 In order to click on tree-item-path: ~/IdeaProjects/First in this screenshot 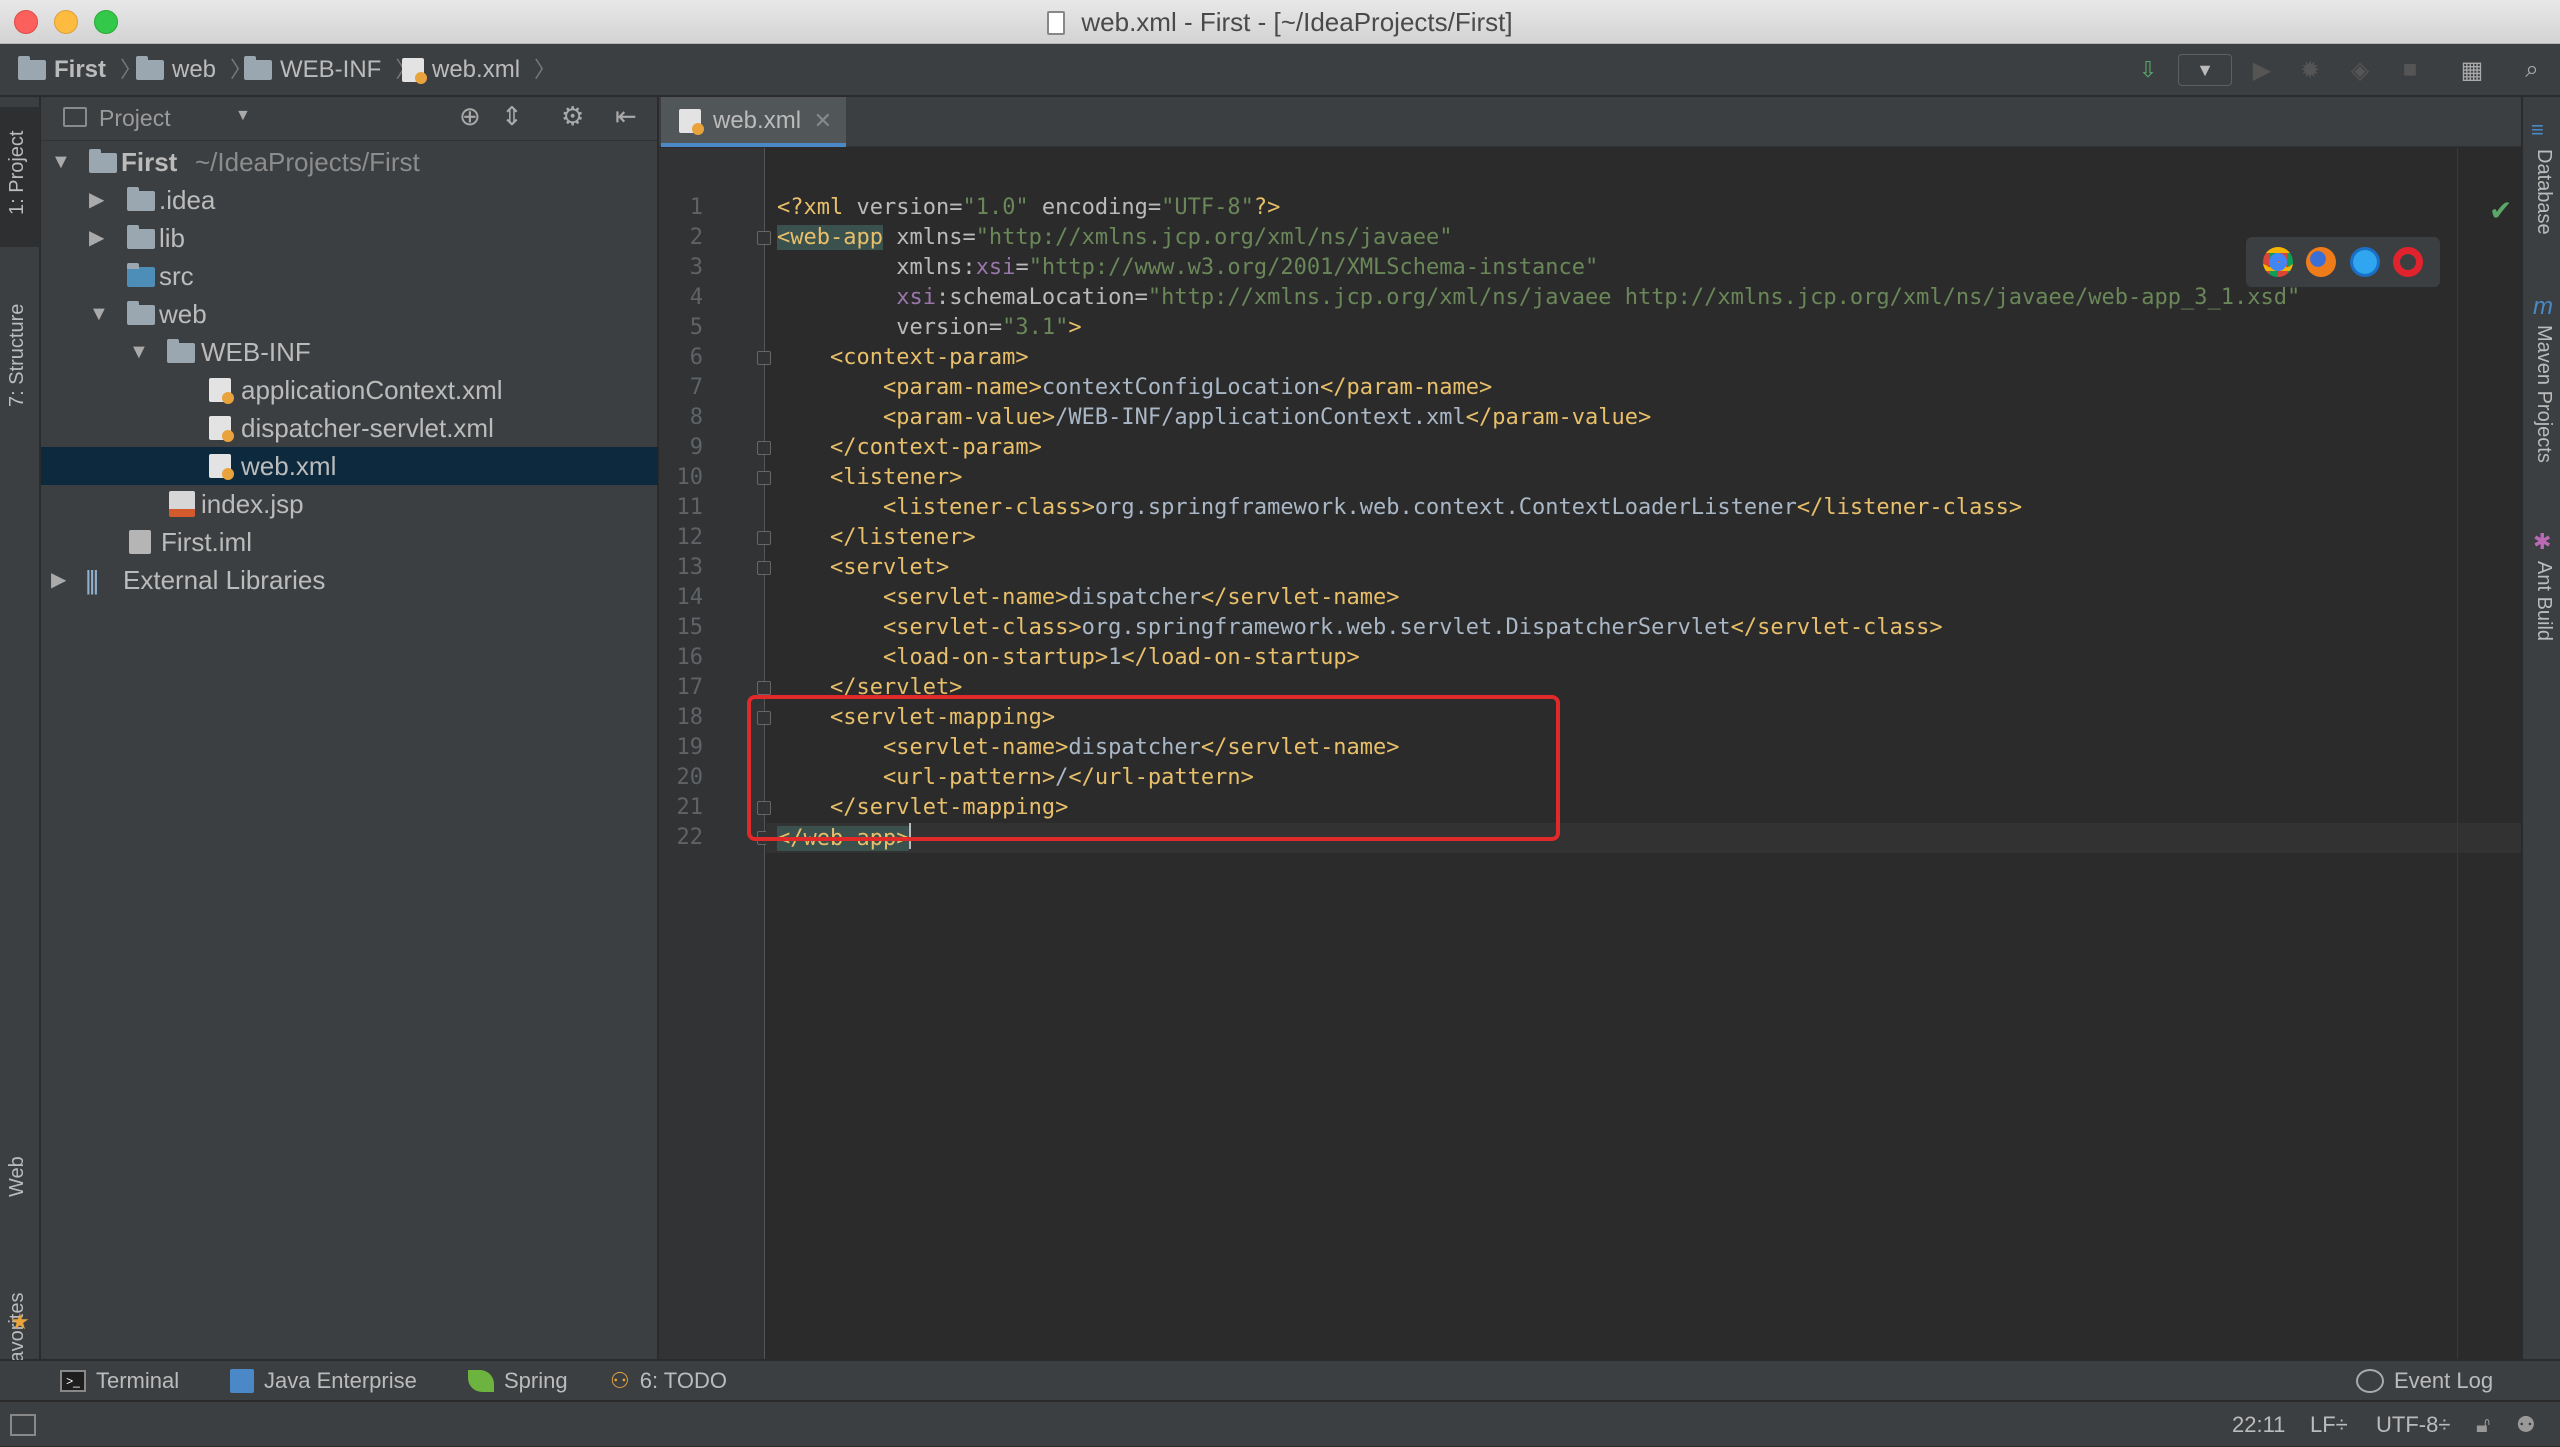, I will do `click(307, 162)`.